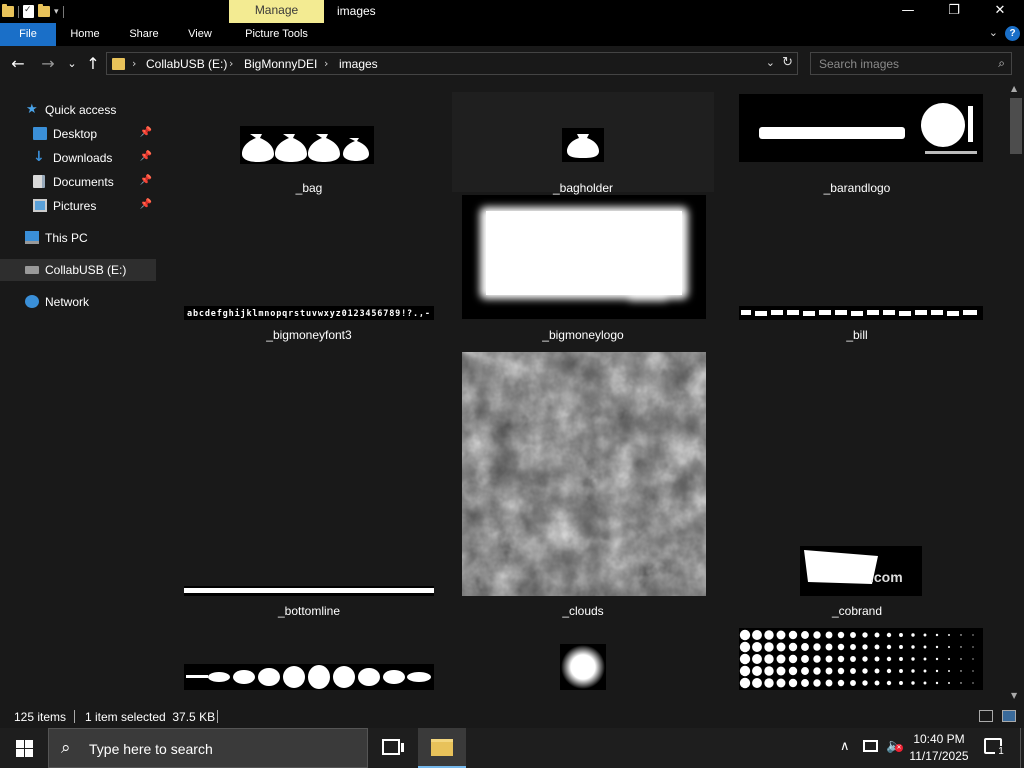 The width and height of the screenshot is (1024, 768). I want to click on sidebar-item-label: Desktop, so click(75, 134).